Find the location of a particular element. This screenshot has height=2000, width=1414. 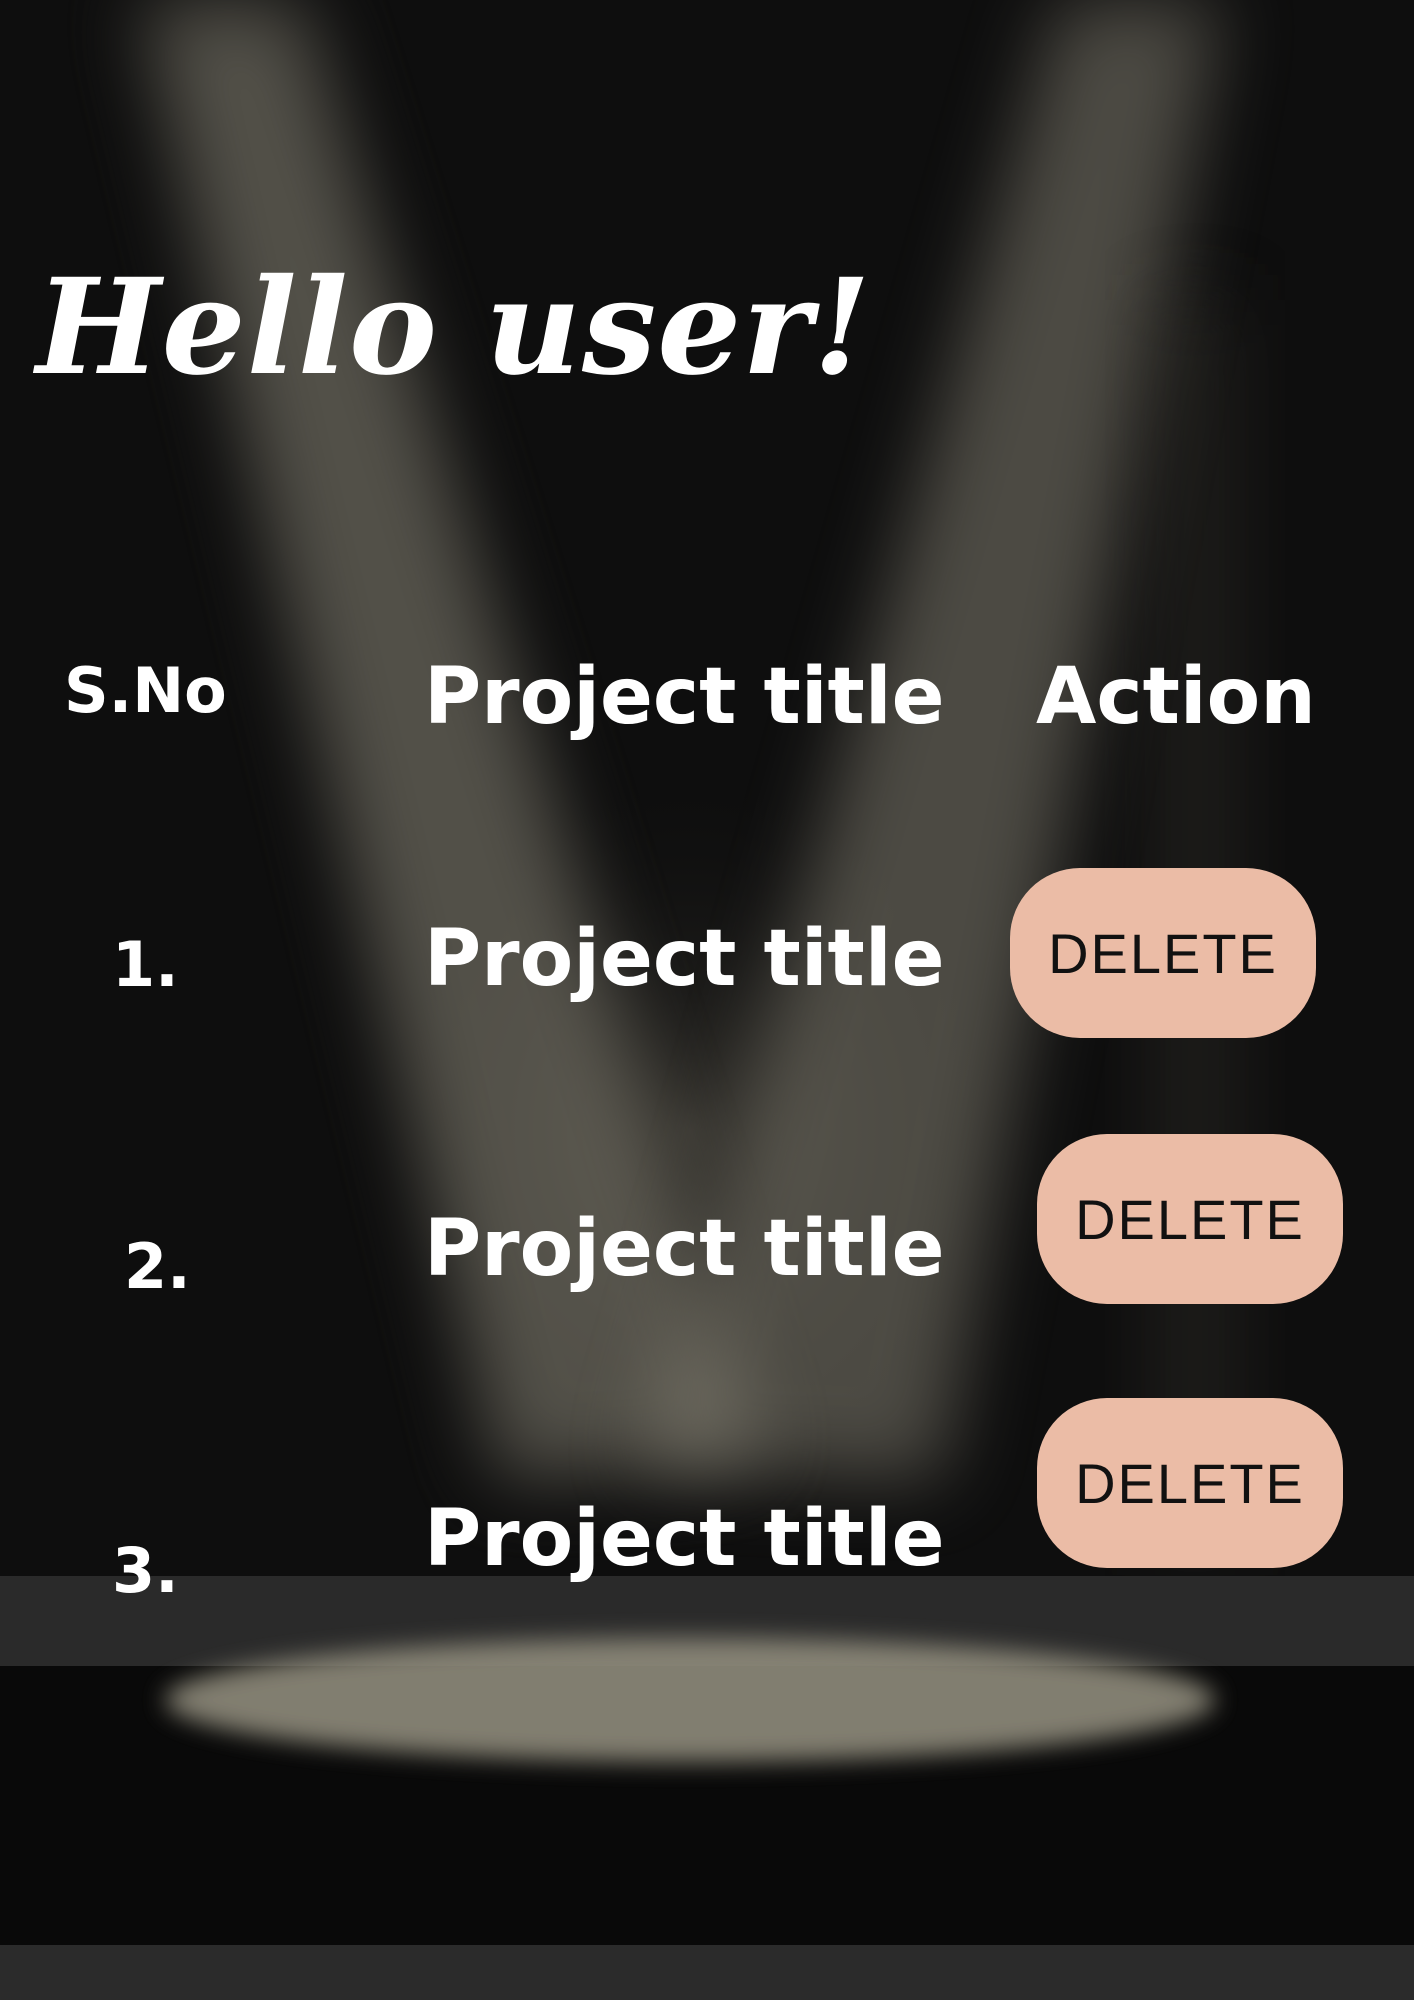

row-number: 2. is located at coordinates (157, 1266).